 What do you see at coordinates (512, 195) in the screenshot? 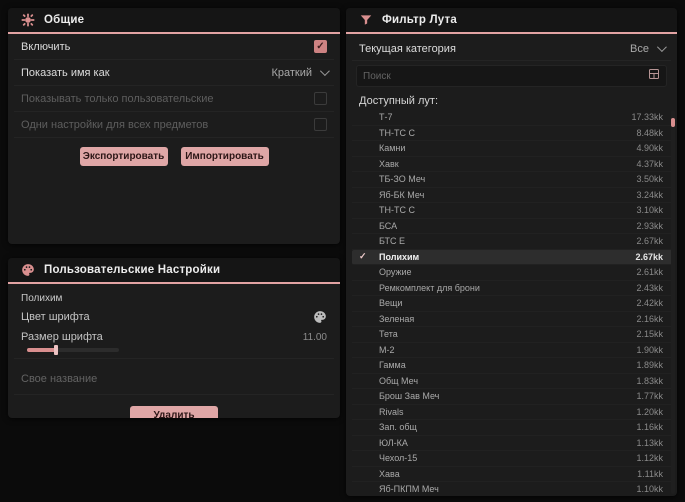
I see `loot-list-item: Яб-БК Меч 3.24kk` at bounding box center [512, 195].